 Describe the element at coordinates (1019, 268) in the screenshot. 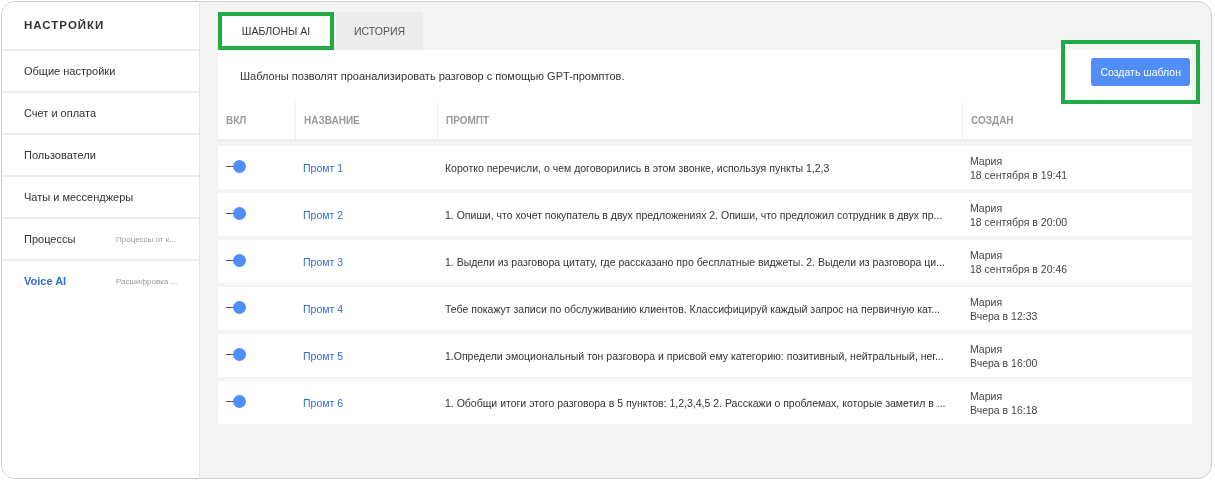

I see `created-date: 18 сентября в 20:46` at that location.